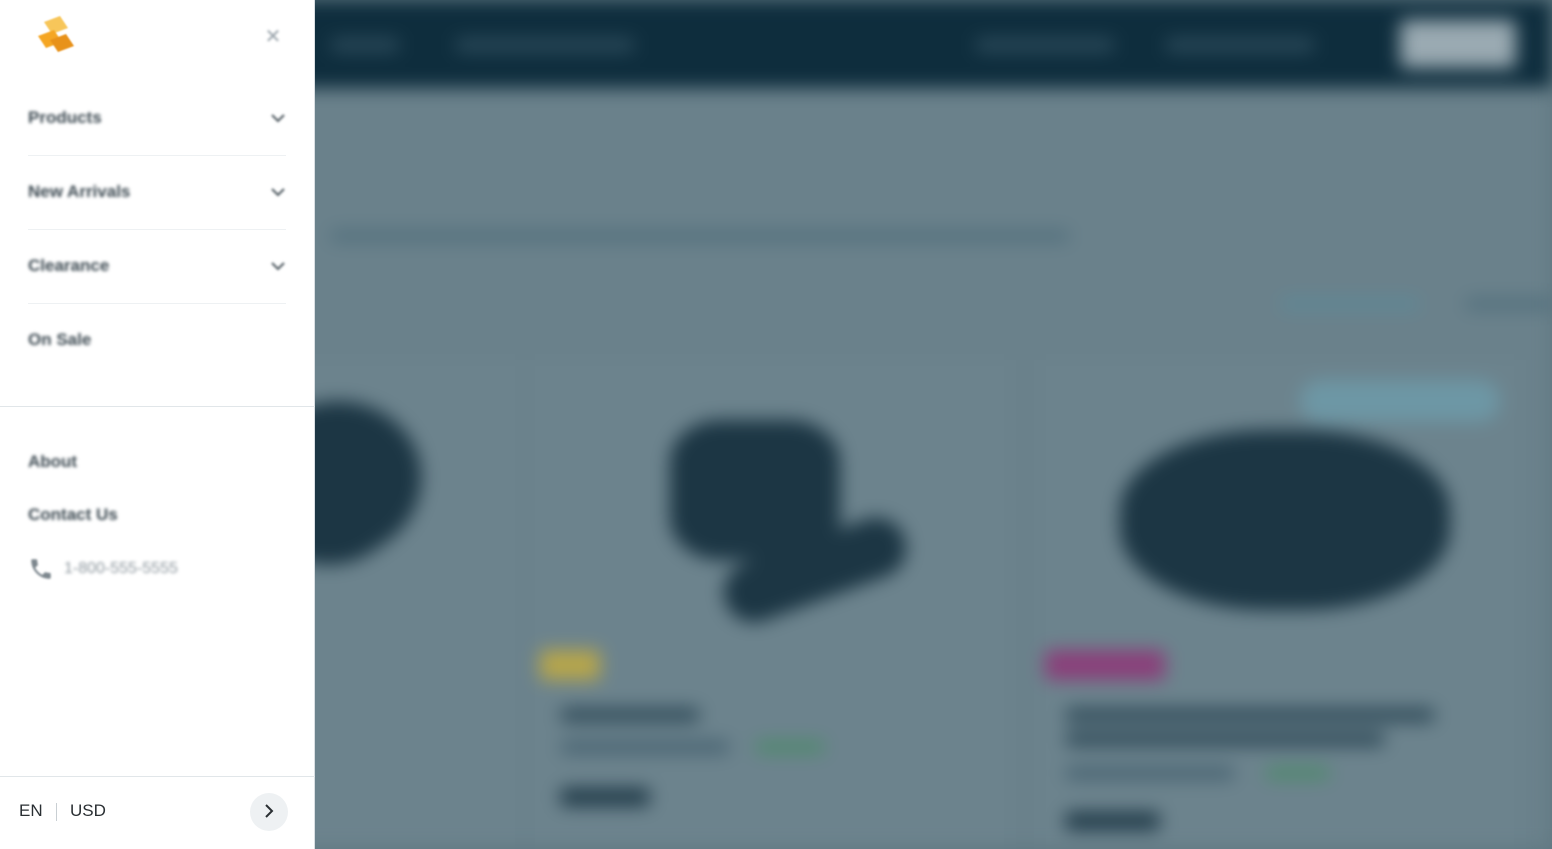 The height and width of the screenshot is (849, 1552). Describe the element at coordinates (121, 568) in the screenshot. I see `phone-number: 1-800-555-5555` at that location.